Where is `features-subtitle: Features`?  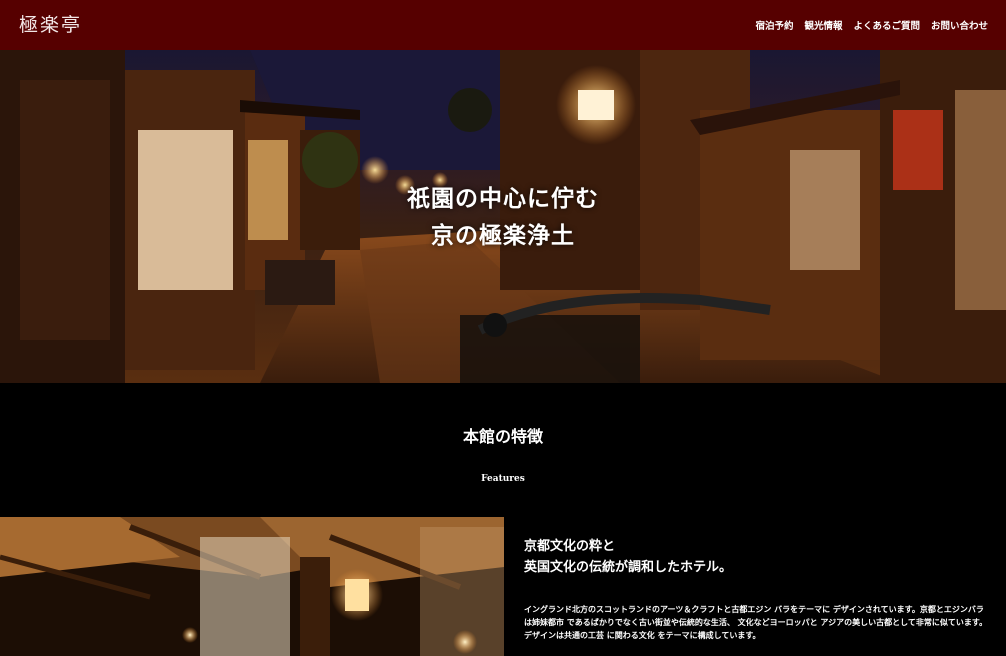 features-subtitle: Features is located at coordinates (503, 479).